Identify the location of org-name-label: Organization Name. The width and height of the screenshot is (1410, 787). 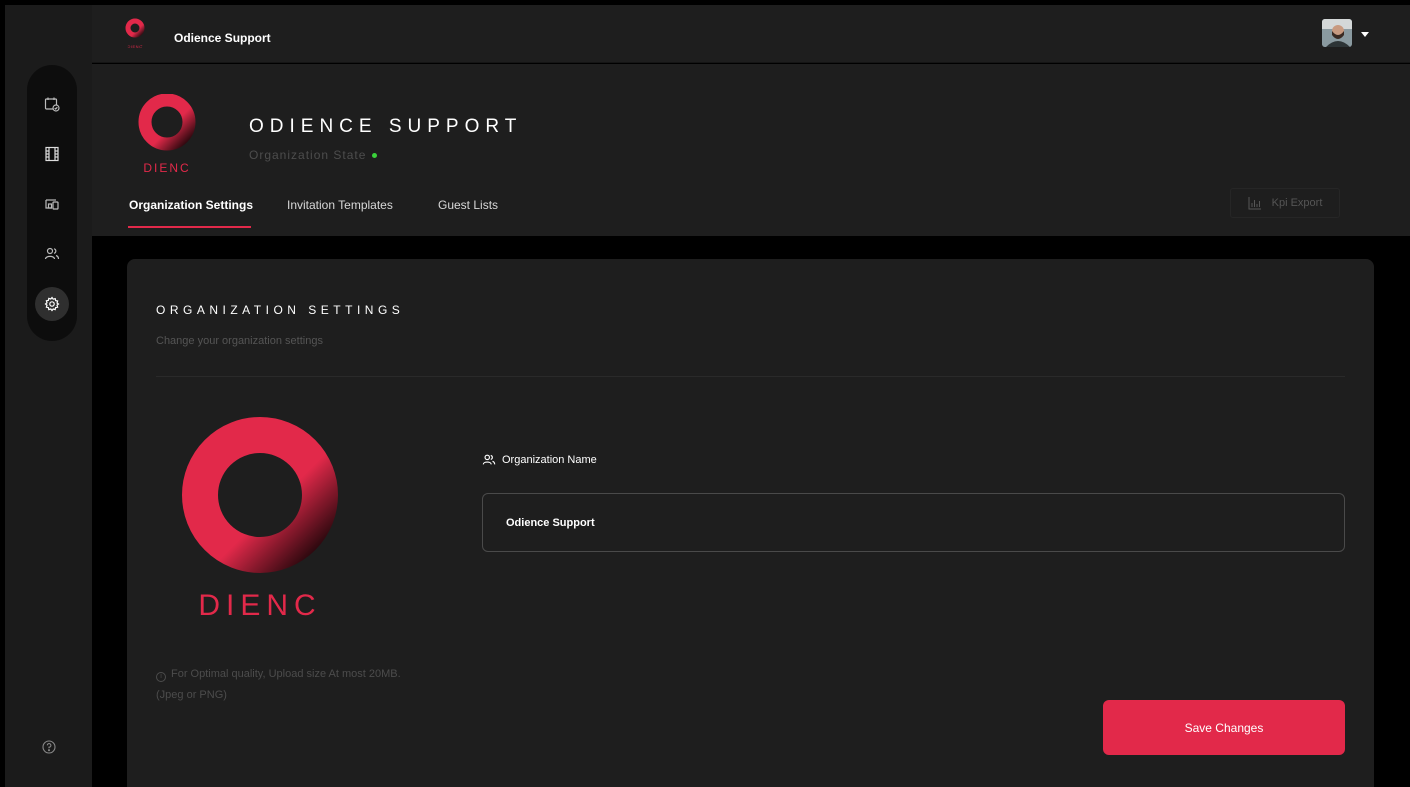
(539, 460).